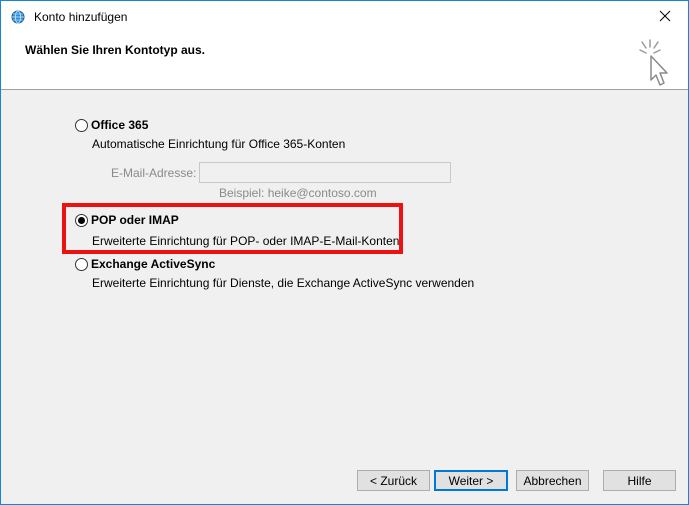 The width and height of the screenshot is (689, 505). I want to click on back-button: < Zurück, so click(393, 480).